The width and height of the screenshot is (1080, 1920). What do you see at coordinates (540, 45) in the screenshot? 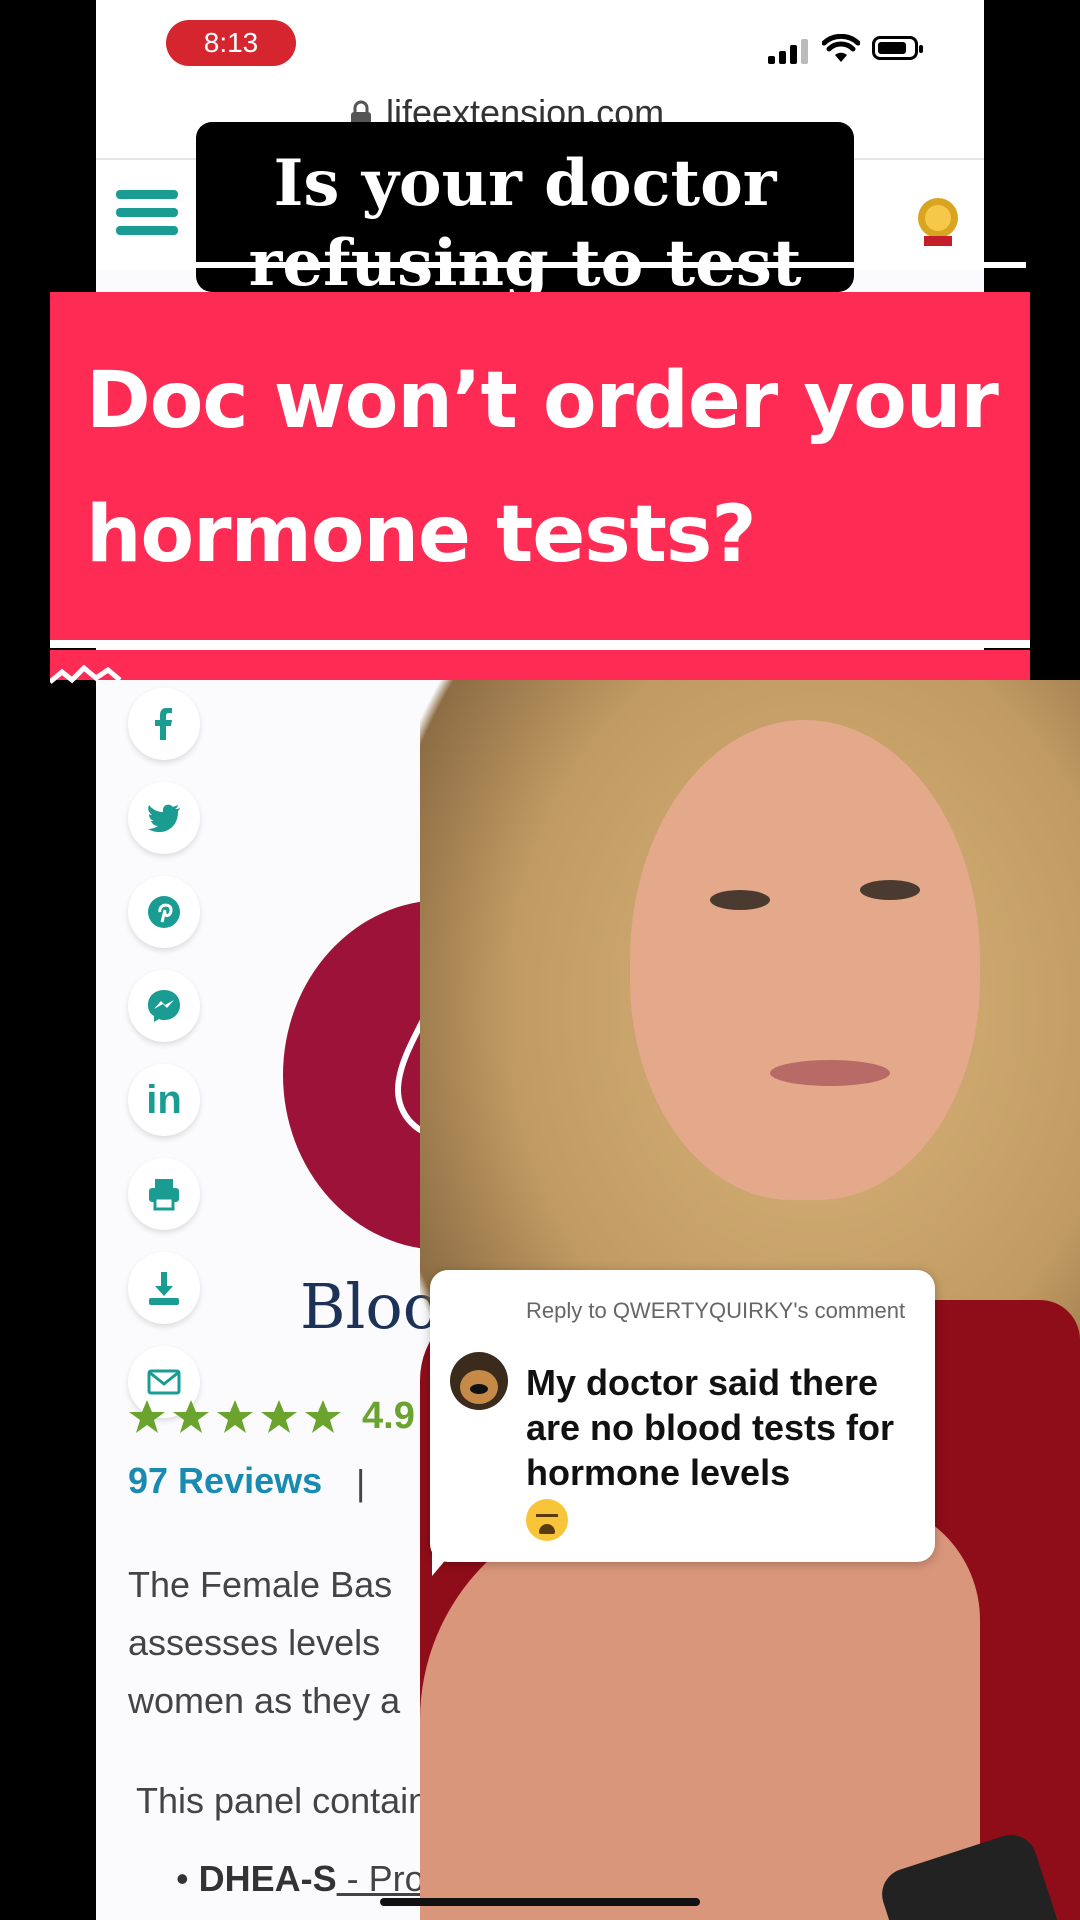
I see `status-bar: 8:13` at bounding box center [540, 45].